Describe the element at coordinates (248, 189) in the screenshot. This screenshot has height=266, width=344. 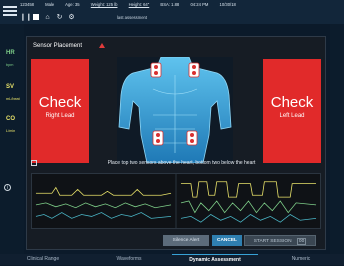
I see `wave-right-yellow` at that location.